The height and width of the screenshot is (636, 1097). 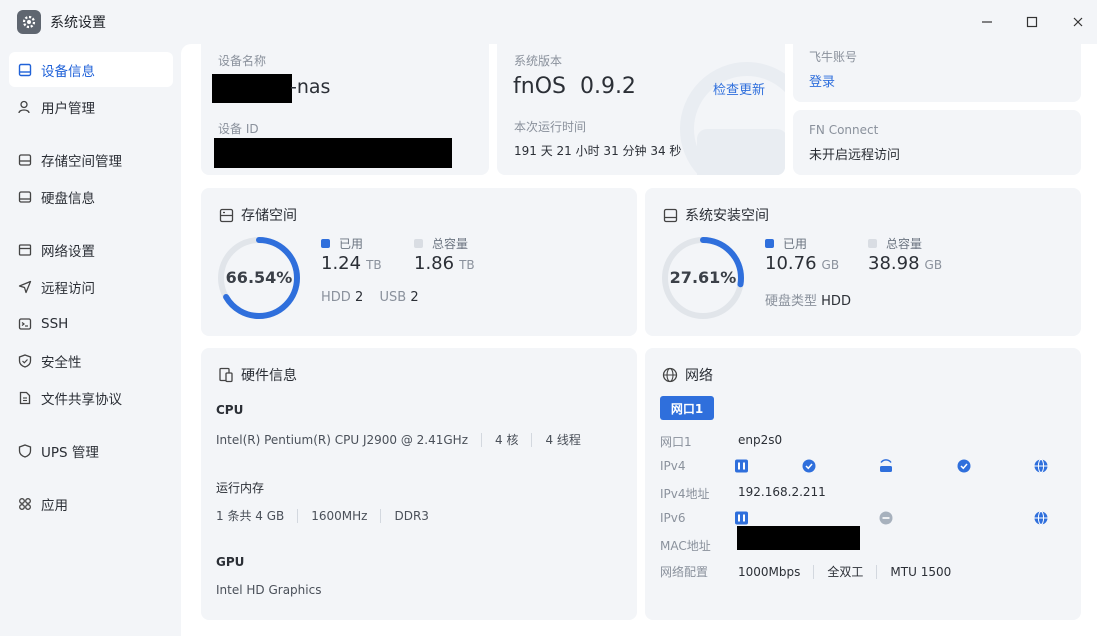 I want to click on storage-total-value: 1.86 TB, so click(x=444, y=263).